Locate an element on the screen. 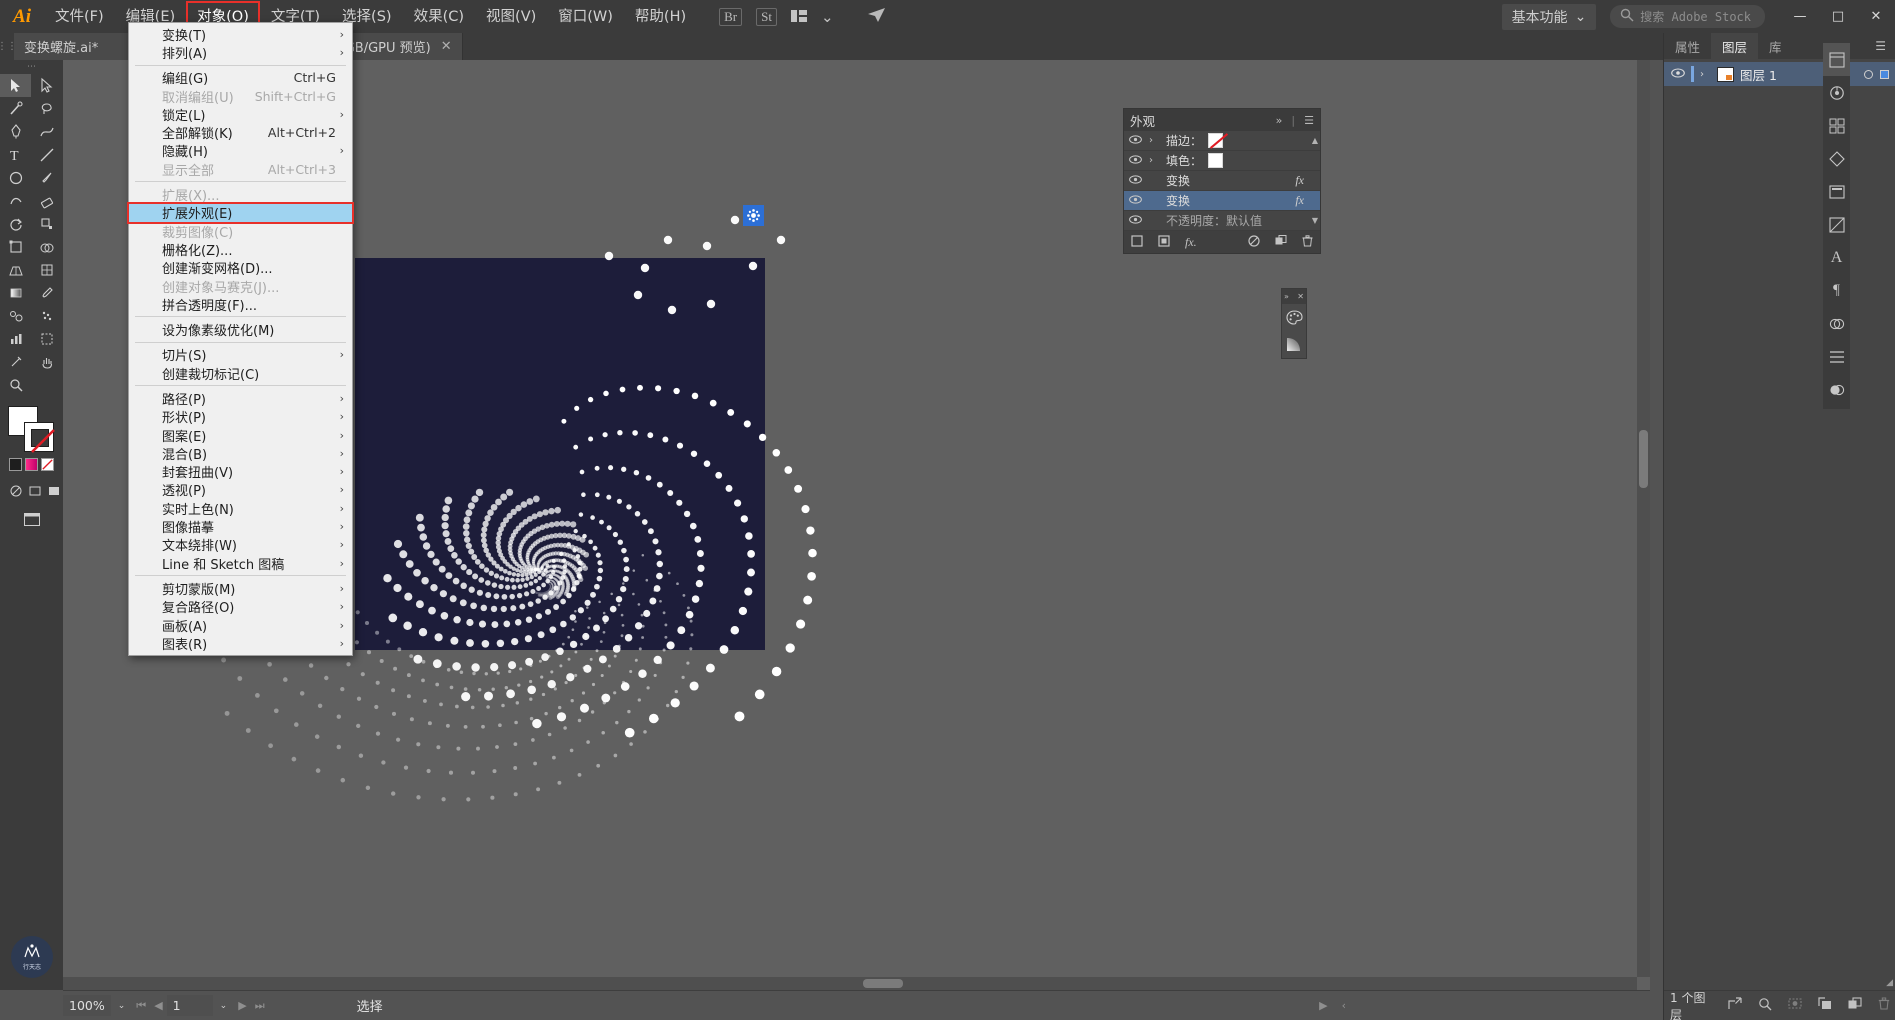 This screenshot has width=1895, height=1020. add-new-stroke-icon is located at coordinates (1137, 242).